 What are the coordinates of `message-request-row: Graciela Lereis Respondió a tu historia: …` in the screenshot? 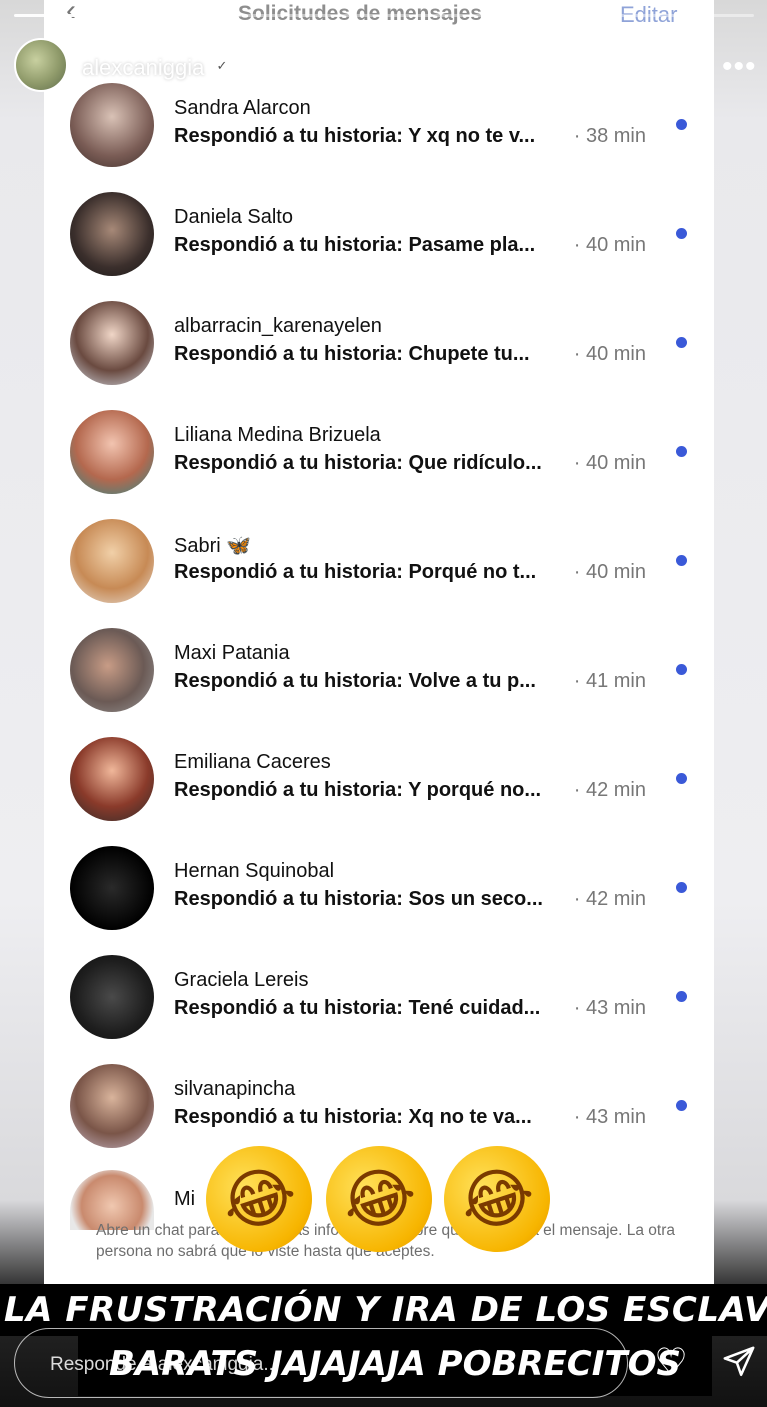 It's located at (385, 1000).